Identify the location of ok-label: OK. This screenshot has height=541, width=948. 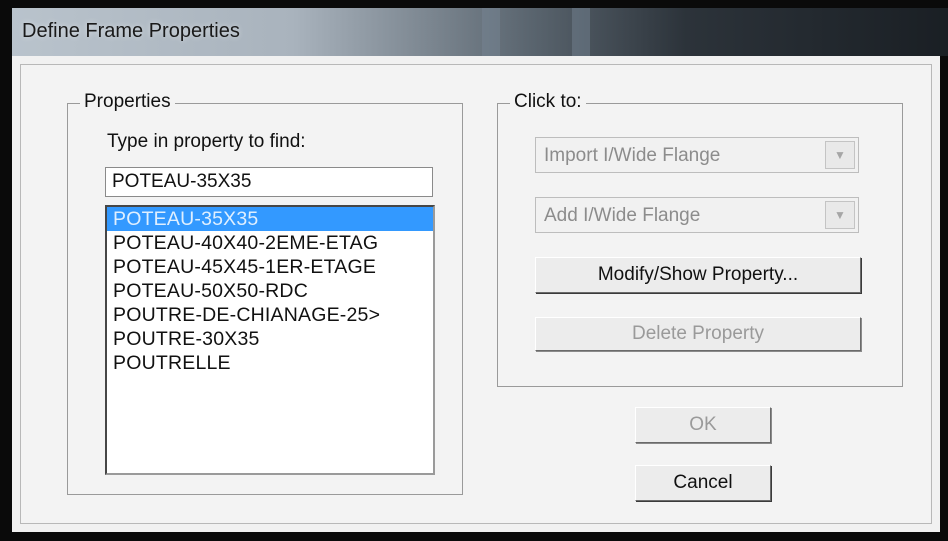
(703, 424).